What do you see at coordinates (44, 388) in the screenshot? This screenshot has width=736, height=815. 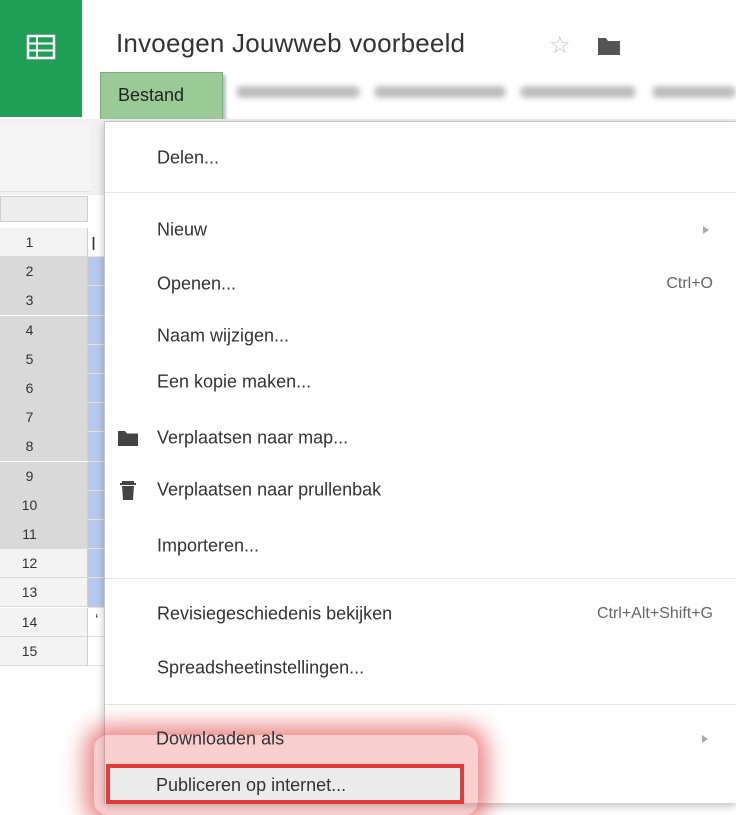 I see `row-header: 6` at bounding box center [44, 388].